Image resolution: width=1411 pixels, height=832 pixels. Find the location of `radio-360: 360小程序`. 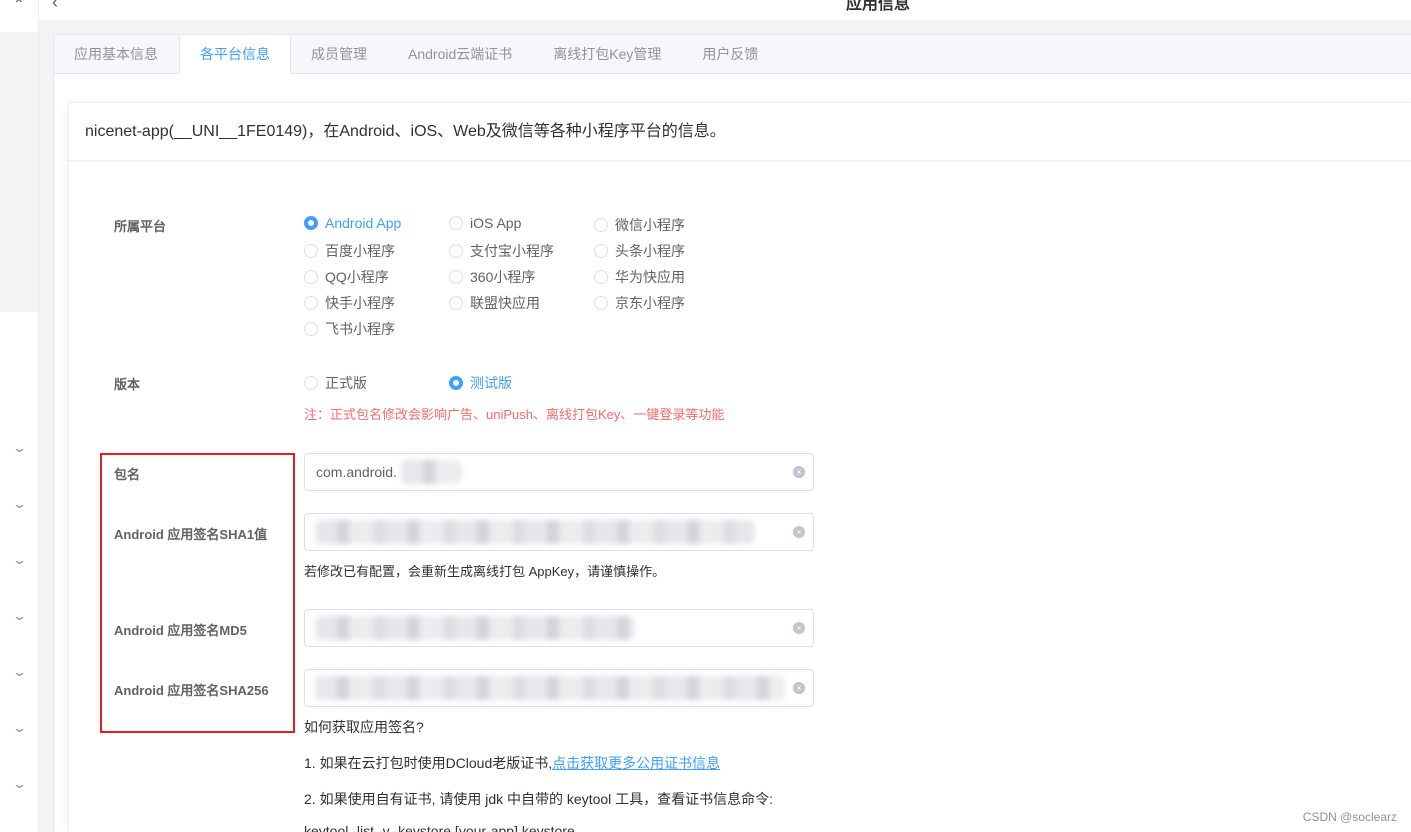

radio-360: 360小程序 is located at coordinates (492, 277).